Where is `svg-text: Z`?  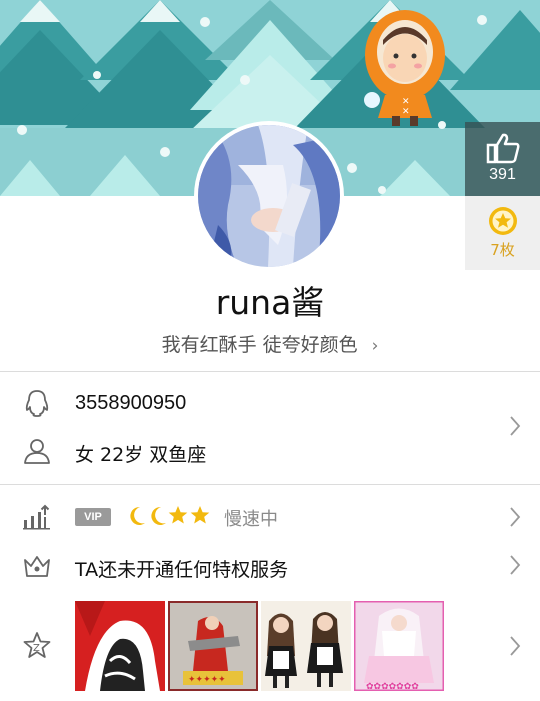 svg-text: Z is located at coordinates (36, 648).